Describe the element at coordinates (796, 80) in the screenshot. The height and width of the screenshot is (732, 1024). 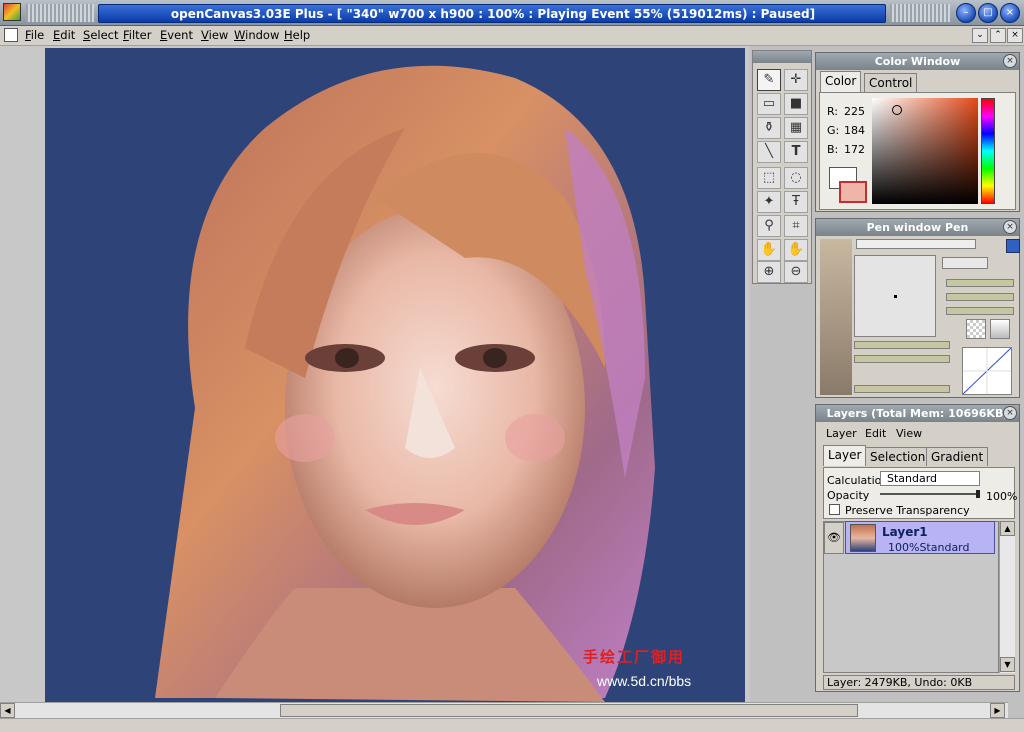
I see `move-icon: ✛` at that location.